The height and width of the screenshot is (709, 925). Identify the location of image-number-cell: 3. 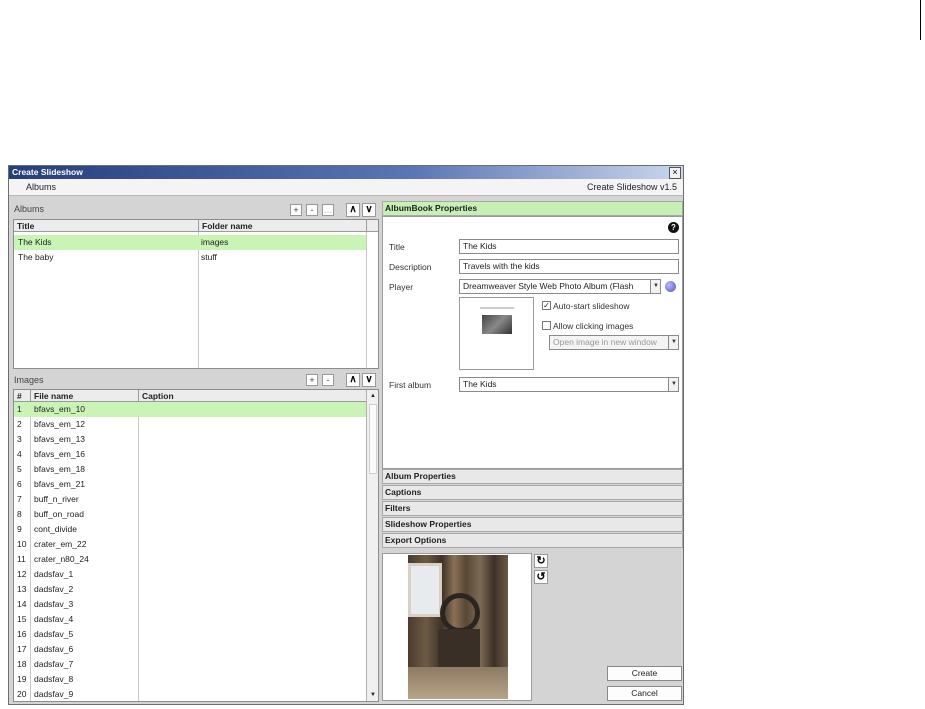
(19, 439).